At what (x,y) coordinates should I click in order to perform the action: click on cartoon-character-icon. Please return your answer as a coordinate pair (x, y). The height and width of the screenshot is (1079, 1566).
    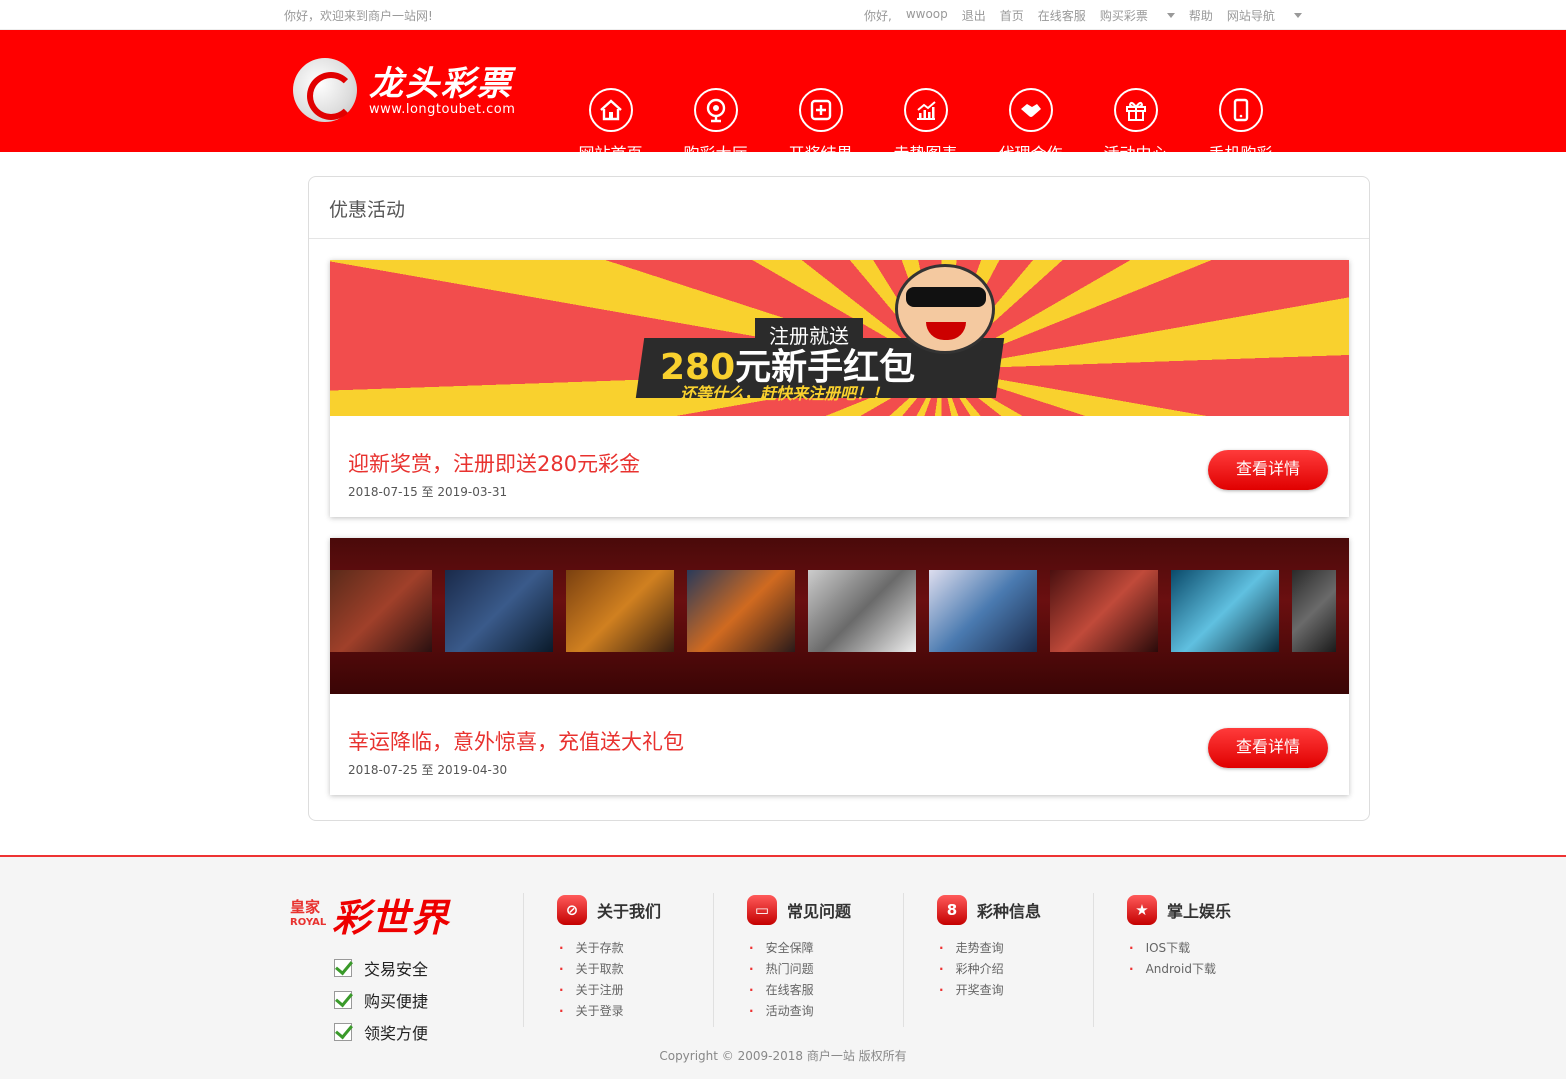
    Looking at the image, I should click on (945, 309).